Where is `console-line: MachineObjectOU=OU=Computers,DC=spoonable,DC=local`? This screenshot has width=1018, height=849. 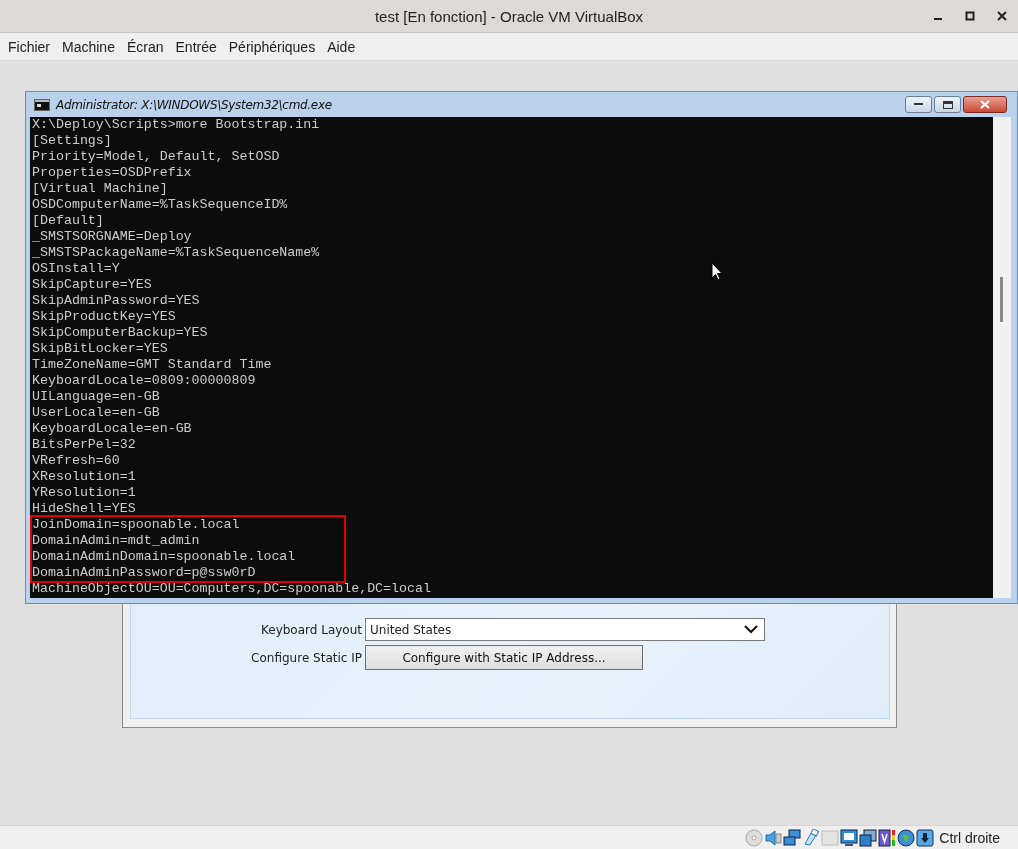
console-line: MachineObjectOU=OU=Computers,DC=spoonable,DC=local is located at coordinates (231, 589).